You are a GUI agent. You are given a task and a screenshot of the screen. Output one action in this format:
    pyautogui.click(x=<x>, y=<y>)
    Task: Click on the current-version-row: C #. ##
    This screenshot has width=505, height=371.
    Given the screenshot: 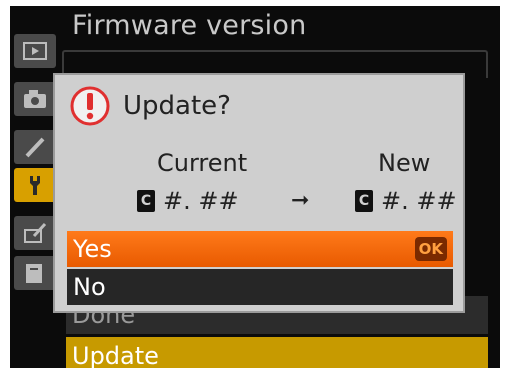 What is the action you would take?
    pyautogui.click(x=188, y=201)
    